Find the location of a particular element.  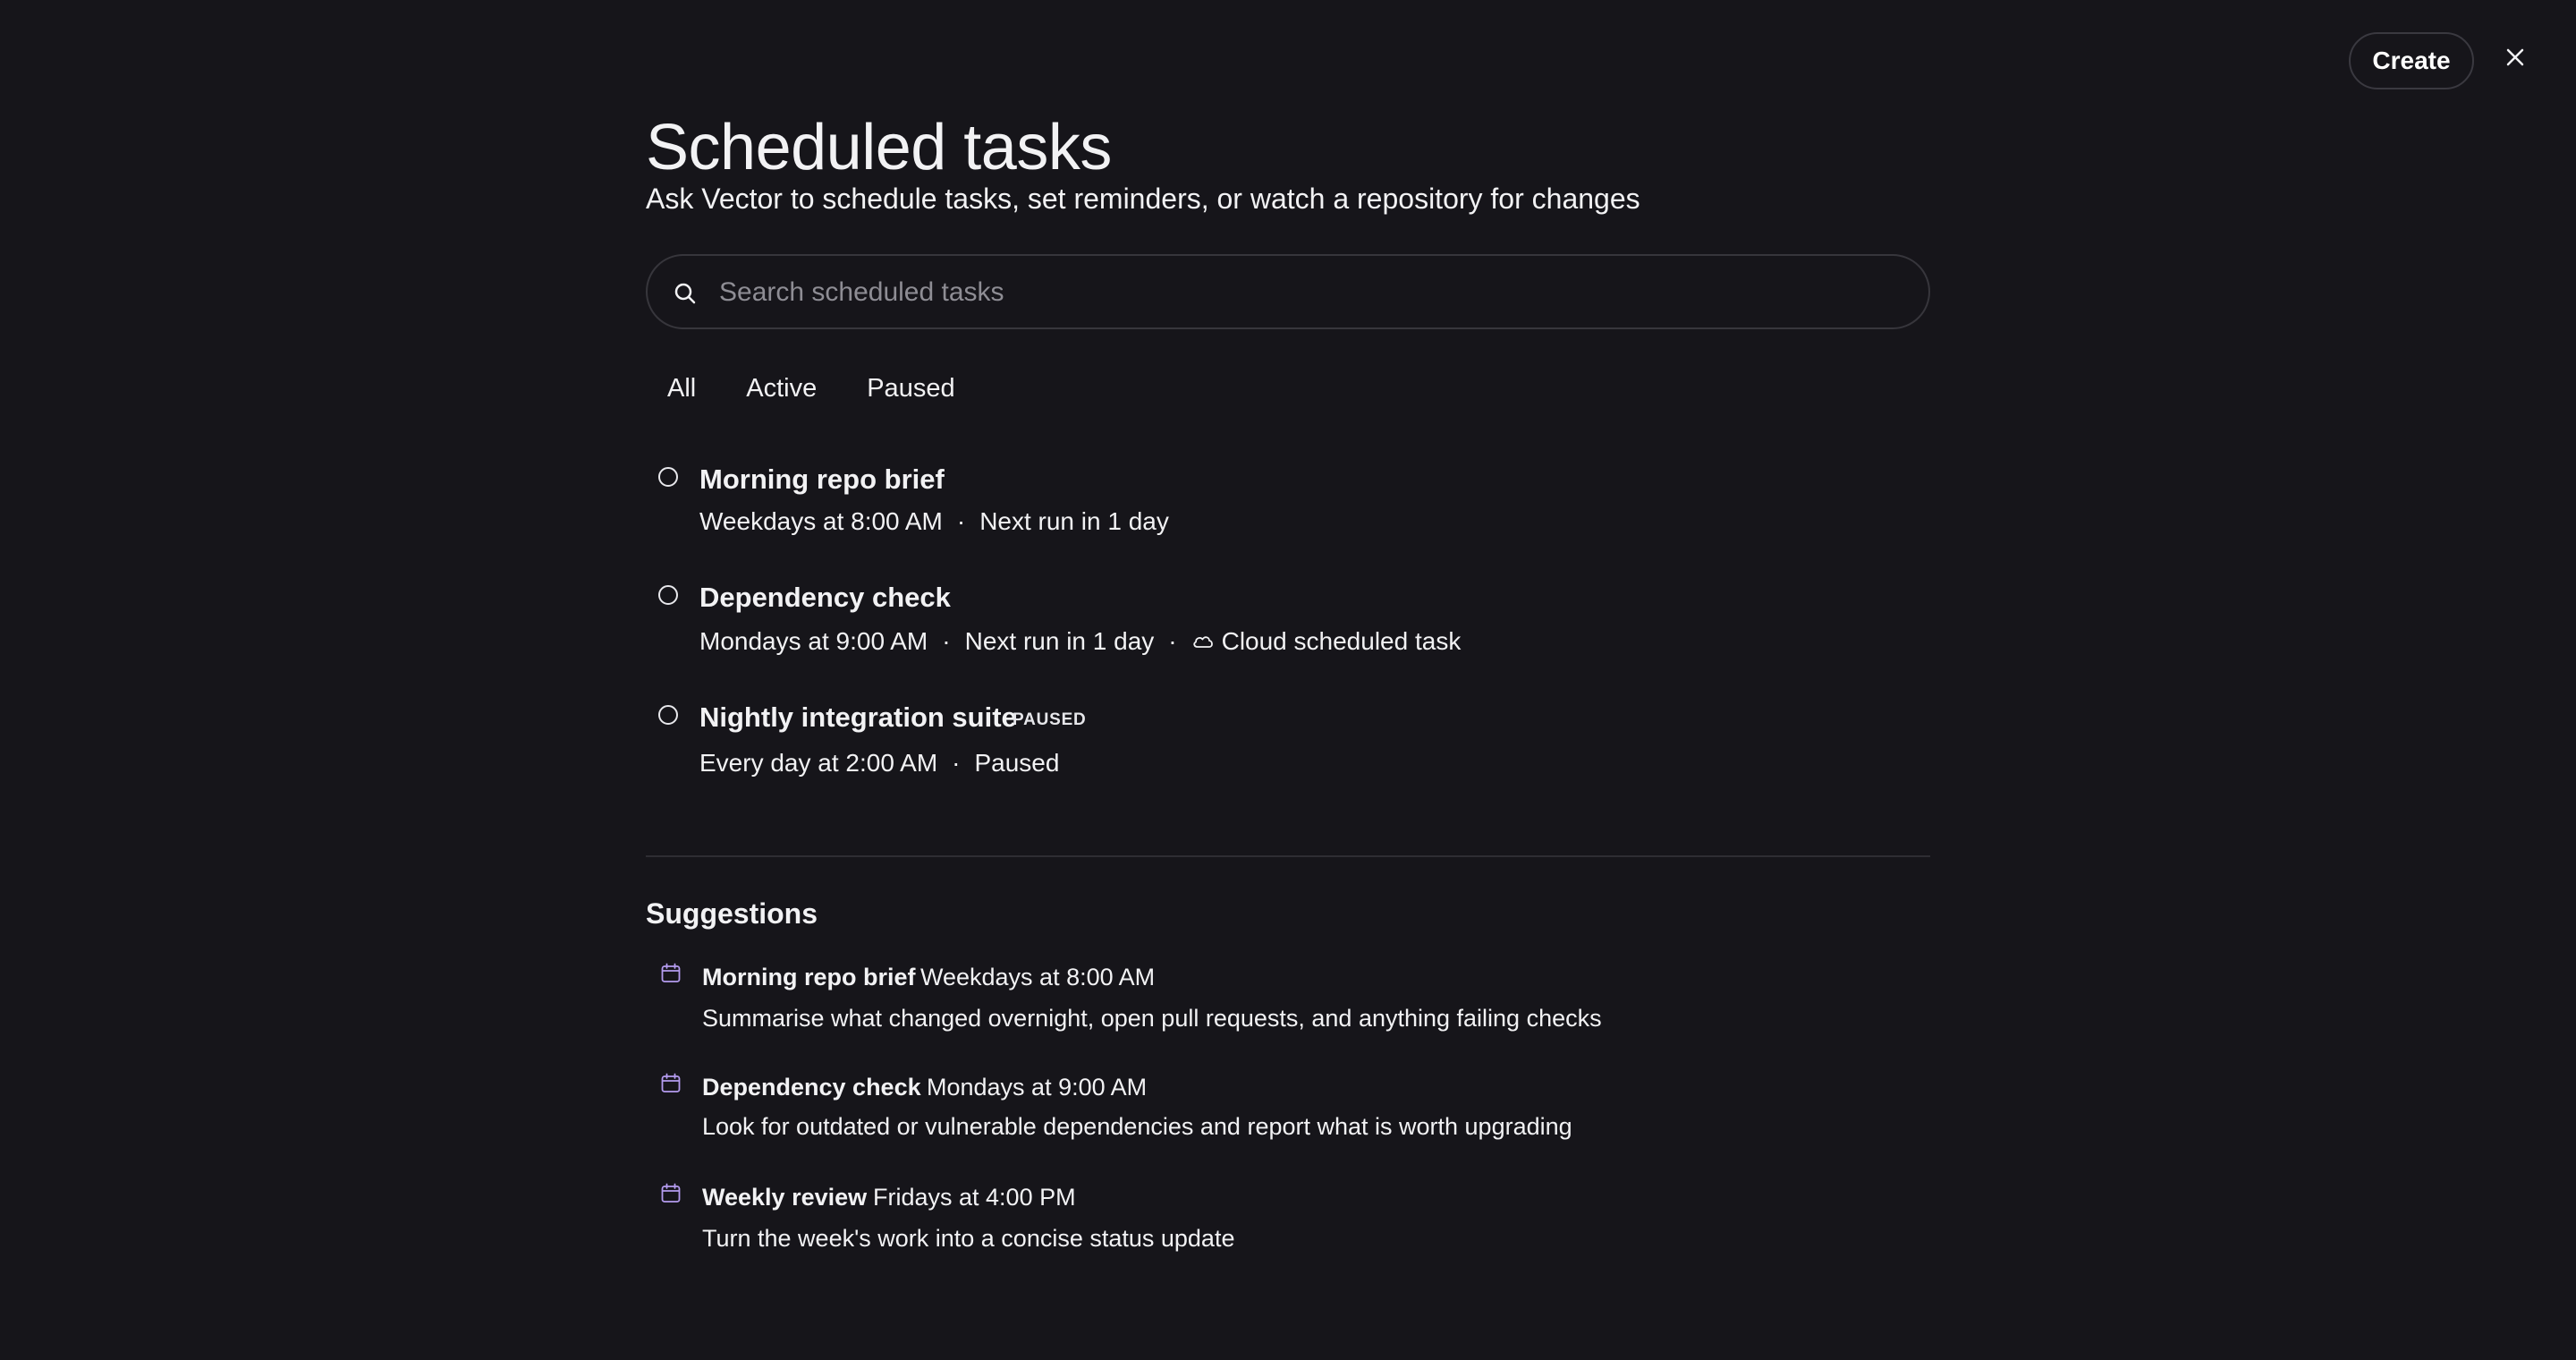

task-meta: Every day at 2:00 AM · Paused is located at coordinates (879, 763).